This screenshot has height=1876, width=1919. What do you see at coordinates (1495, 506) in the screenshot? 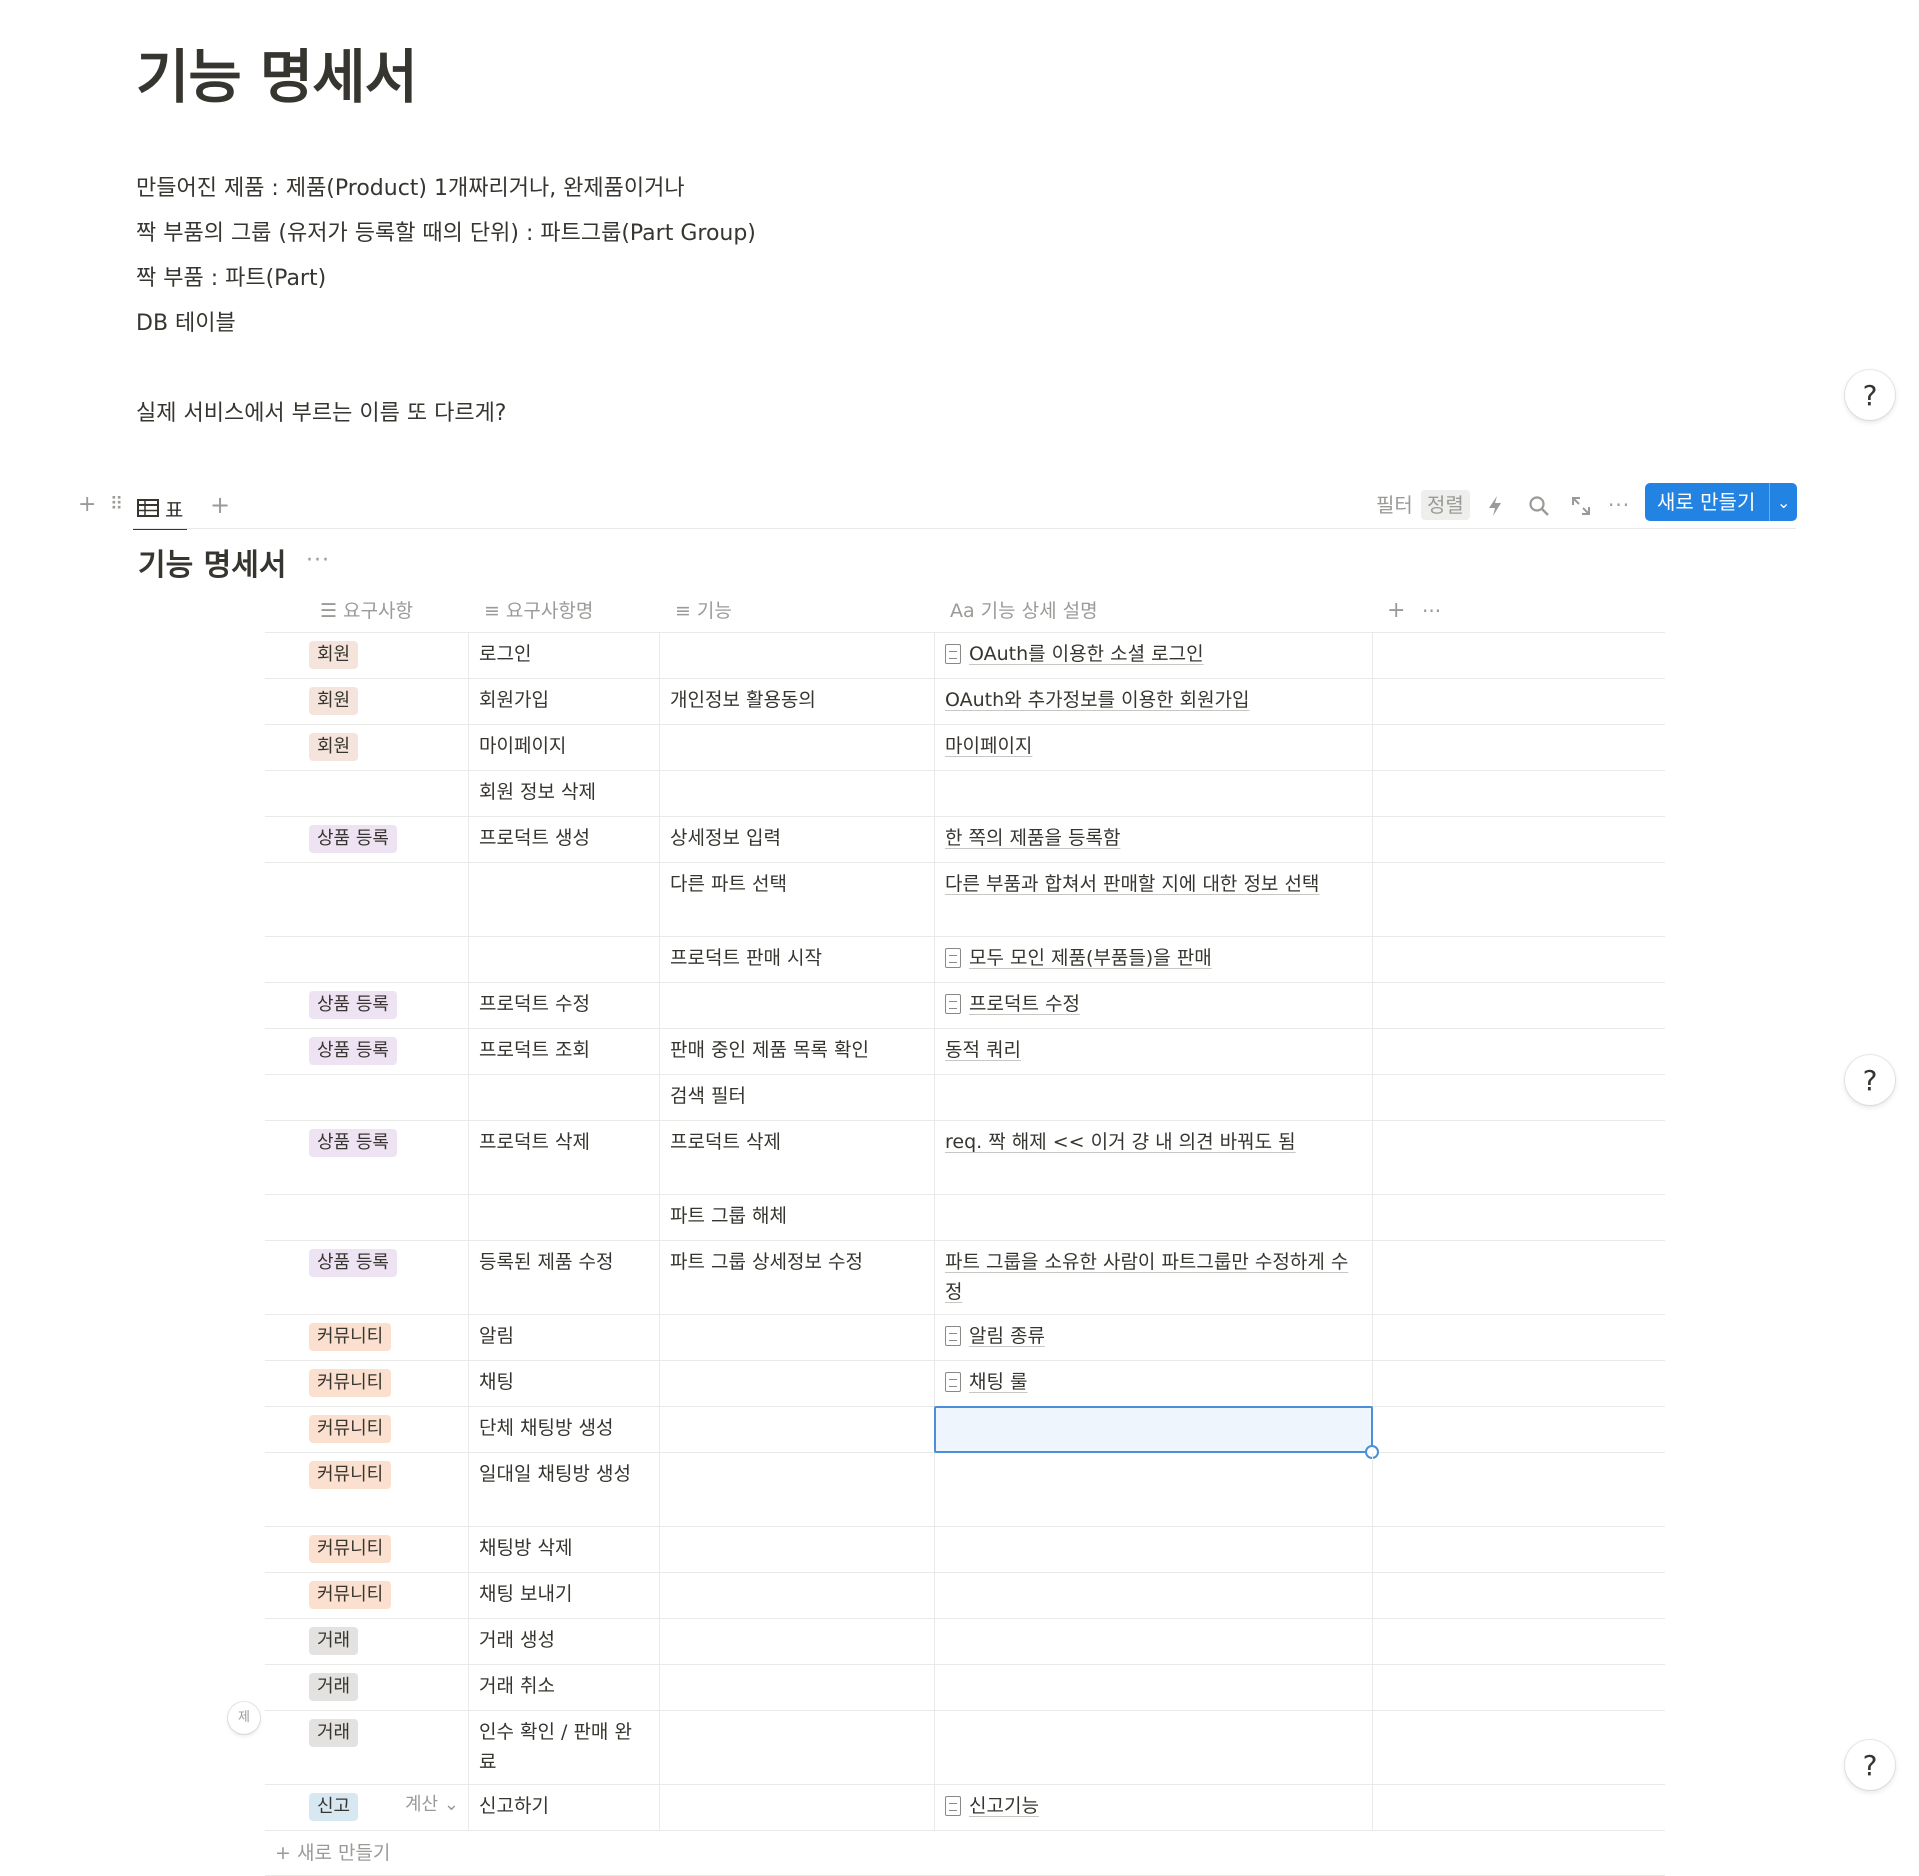
I see `lightning-icon` at bounding box center [1495, 506].